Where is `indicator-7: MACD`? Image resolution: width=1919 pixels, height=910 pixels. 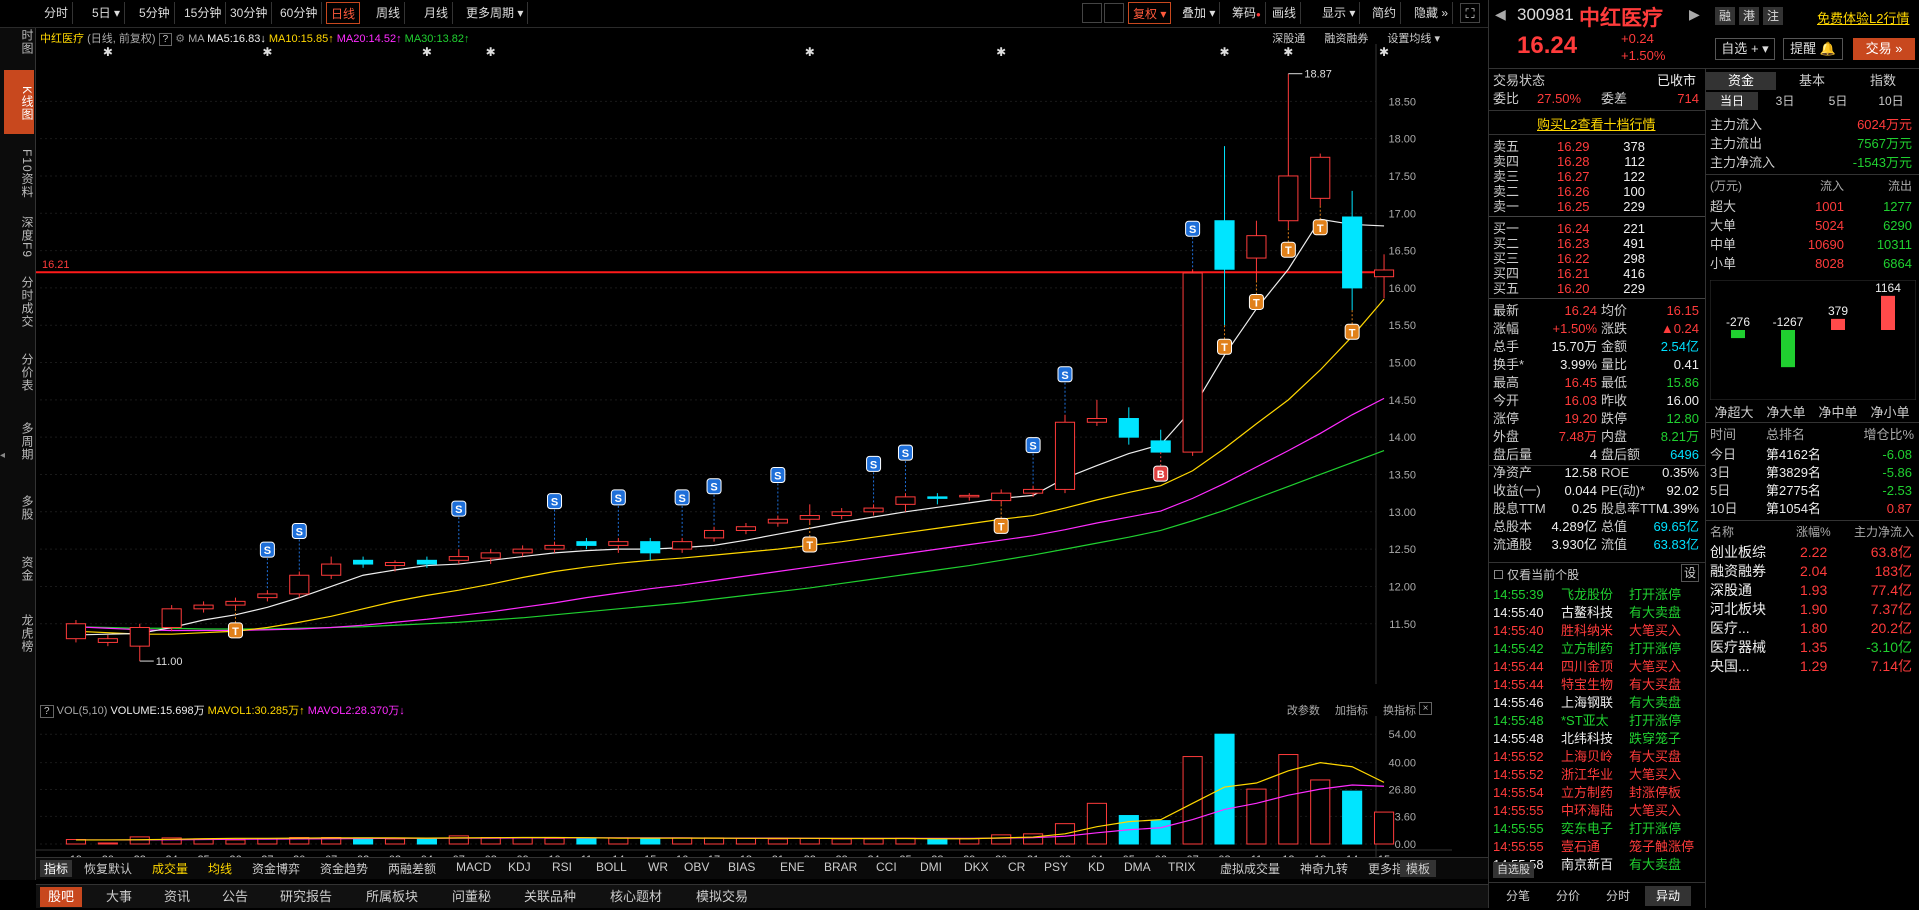 indicator-7: MACD is located at coordinates (473, 867).